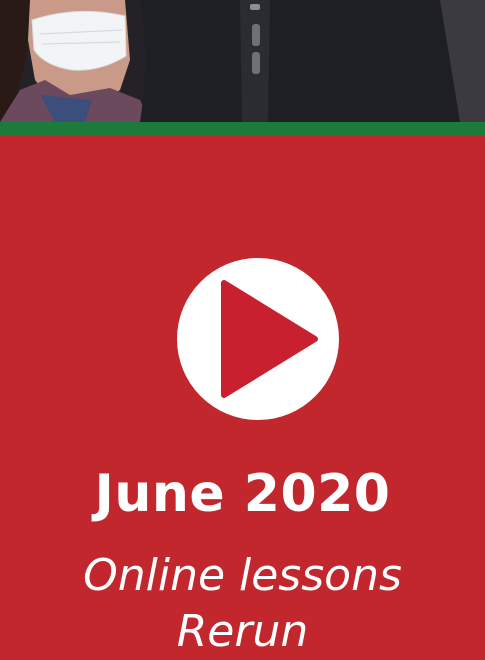 This screenshot has height=660, width=485. Describe the element at coordinates (242, 631) in the screenshot. I see `subtitle-line-2: Rerun` at that location.